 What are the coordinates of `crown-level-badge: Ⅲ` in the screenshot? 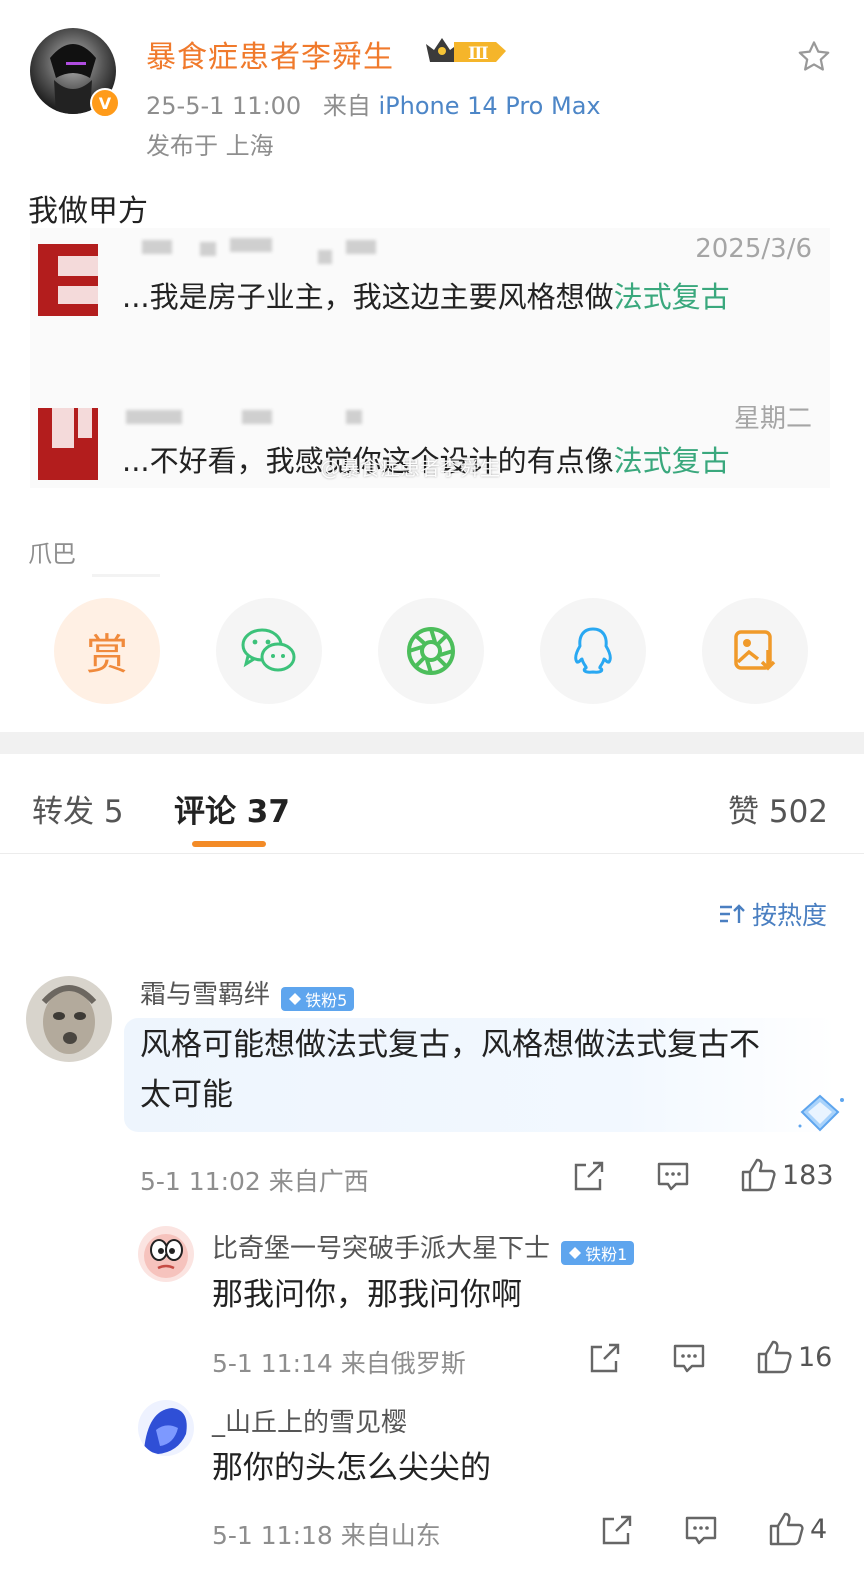 It's located at (466, 53).